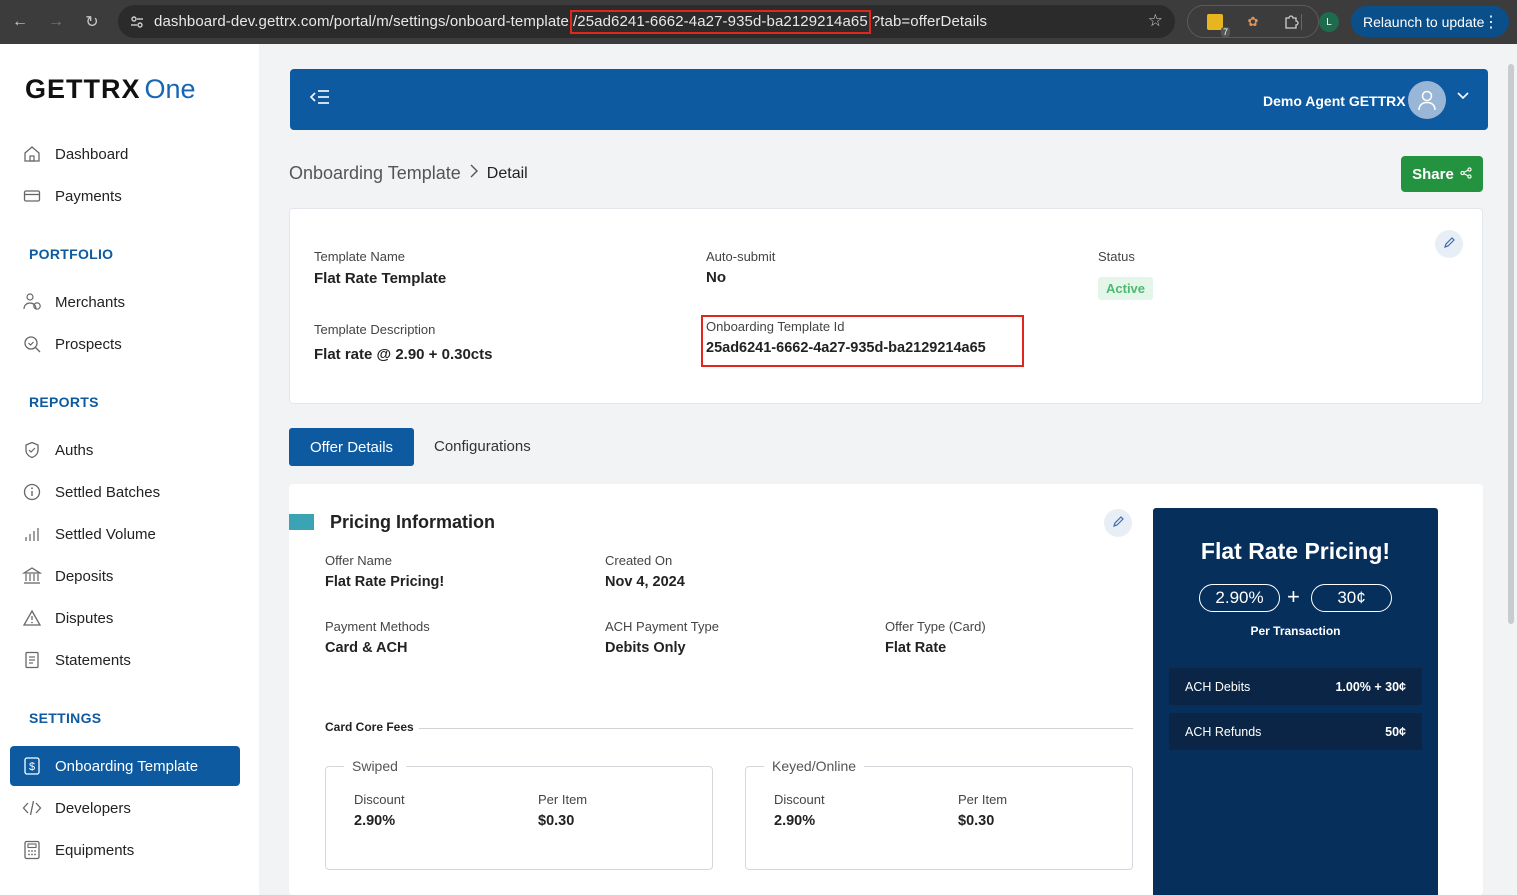 Image resolution: width=1517 pixels, height=895 pixels. Describe the element at coordinates (403, 354) in the screenshot. I see `template-description-value: Flat rate @ 2.90 + 0.30cts` at that location.